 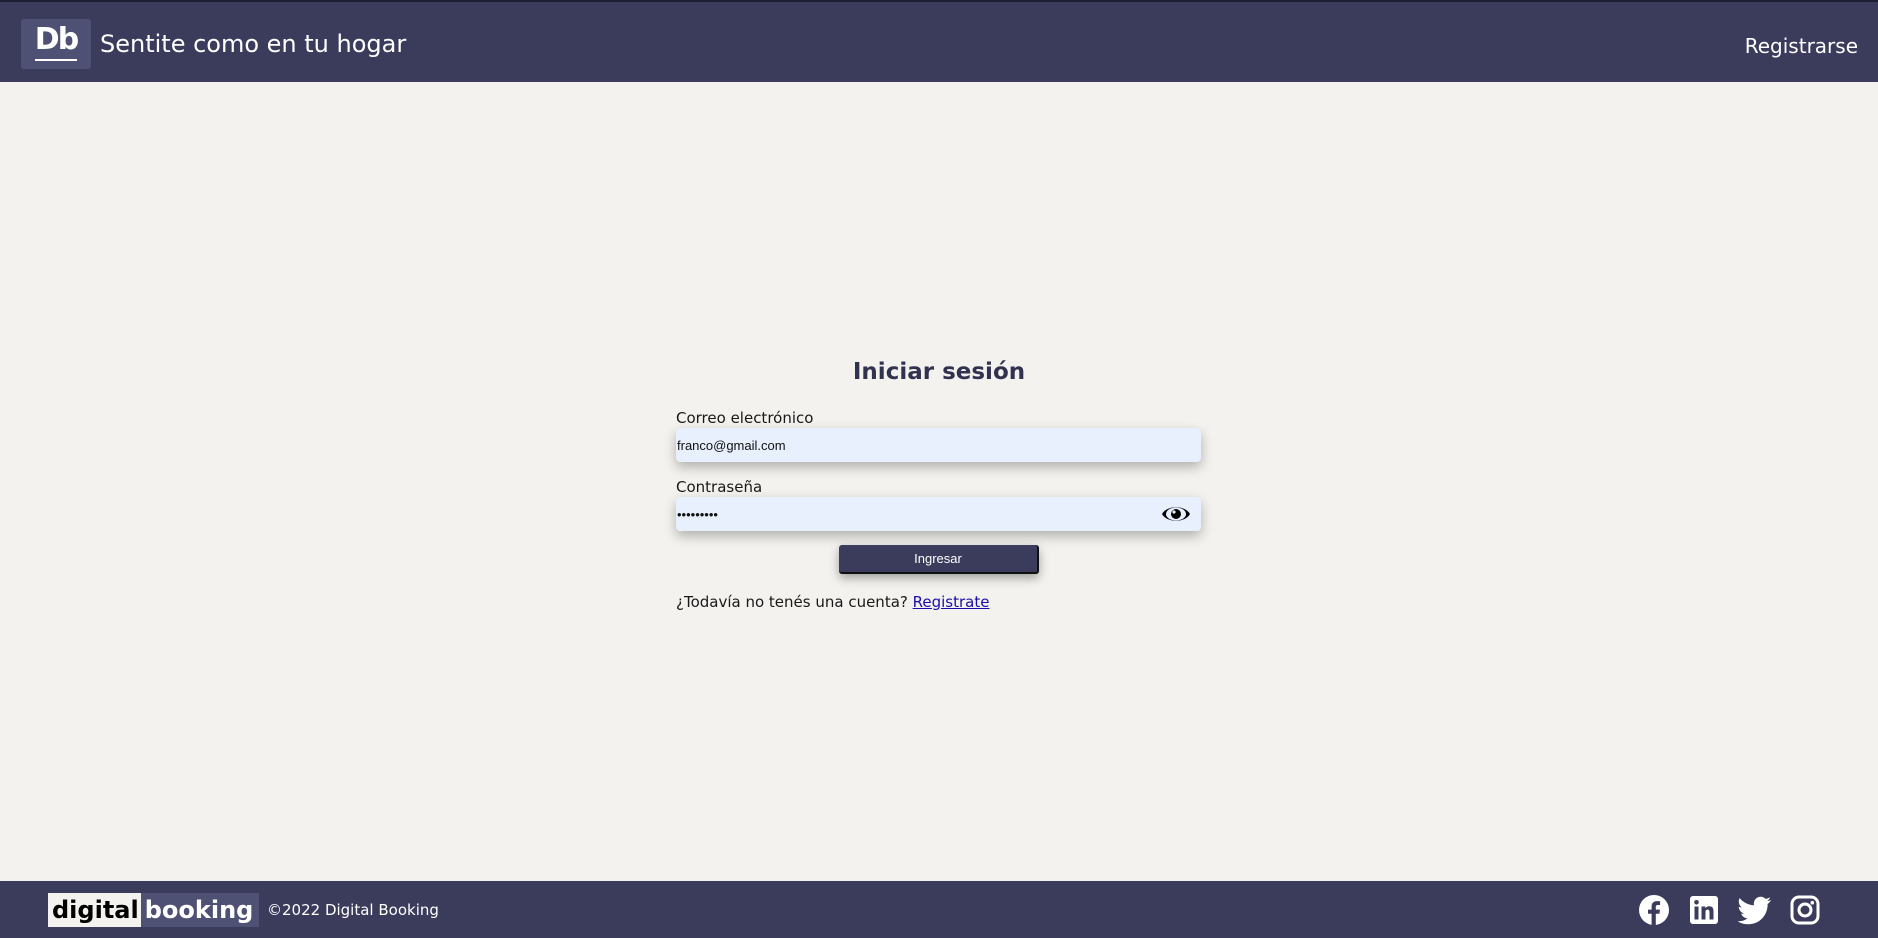 What do you see at coordinates (939, 559) in the screenshot?
I see `submit-button: Ingresar` at bounding box center [939, 559].